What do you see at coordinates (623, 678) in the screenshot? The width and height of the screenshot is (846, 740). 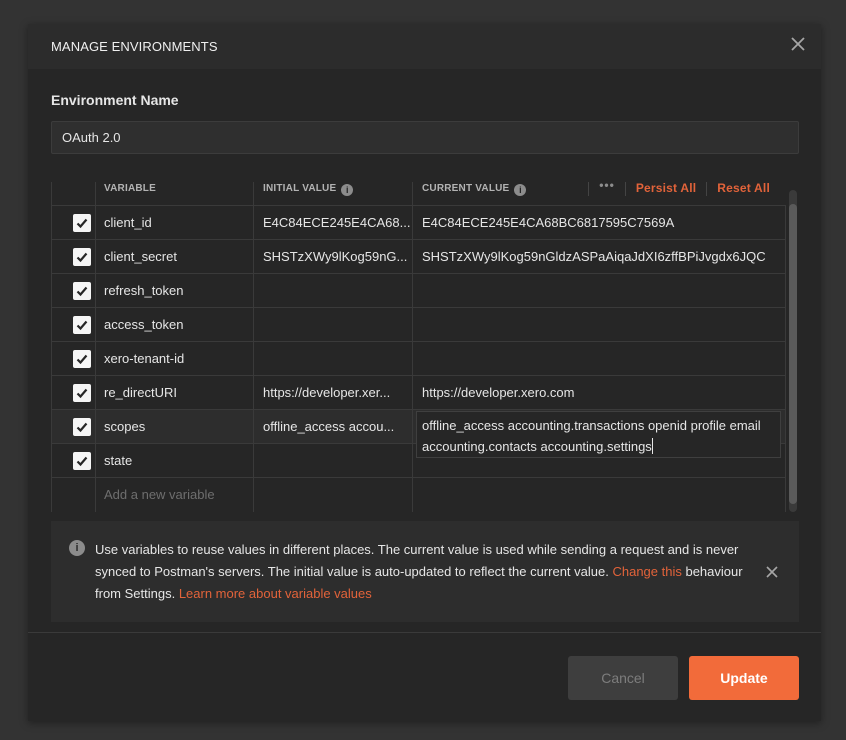 I see `cancel-button: Cancel` at bounding box center [623, 678].